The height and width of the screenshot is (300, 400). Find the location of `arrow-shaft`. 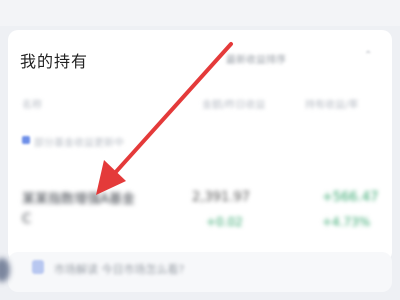

arrow-shaft is located at coordinates (172, 109).